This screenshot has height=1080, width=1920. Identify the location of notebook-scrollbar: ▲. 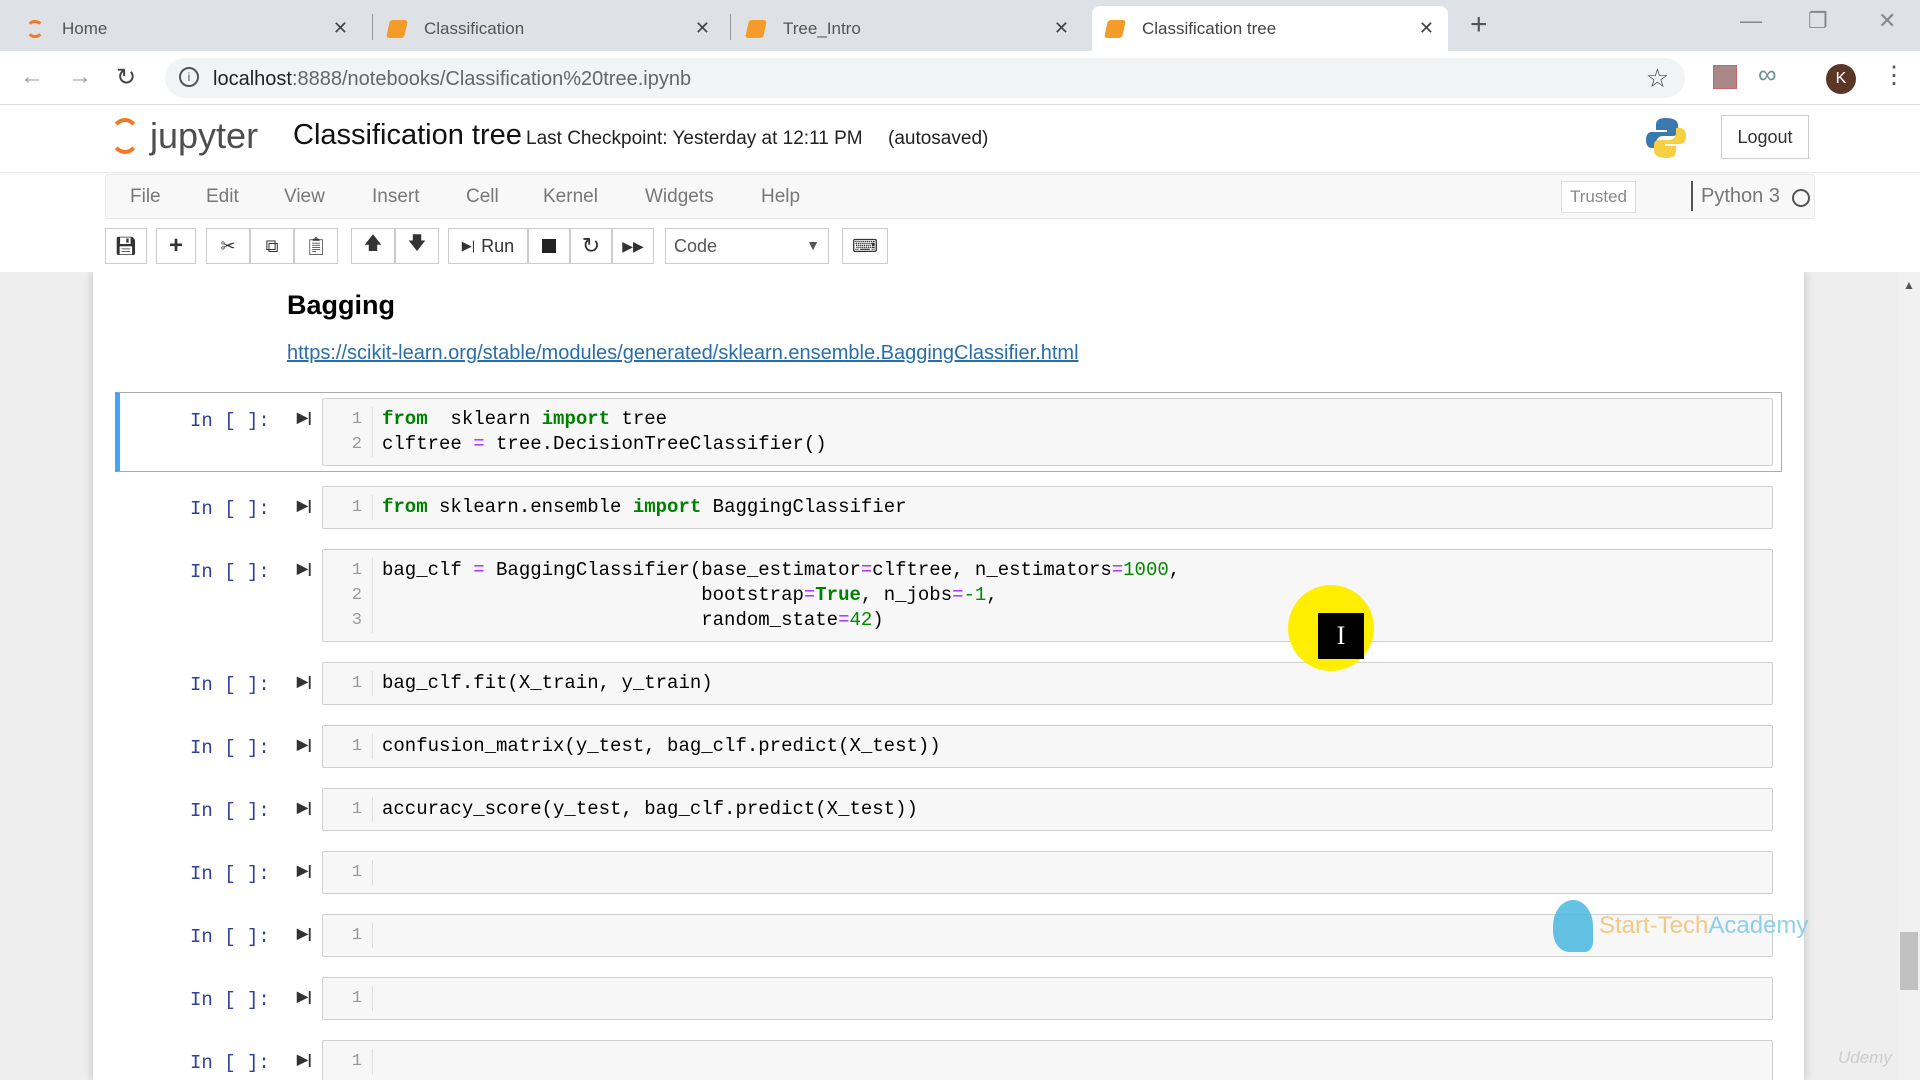
(1909, 676).